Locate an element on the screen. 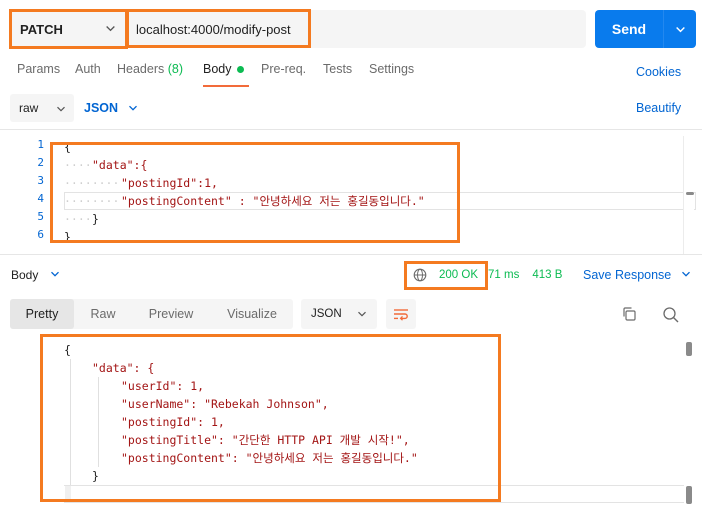 Image resolution: width=702 pixels, height=514 pixels. url-text: localhost:4000/modify-post is located at coordinates (213, 29).